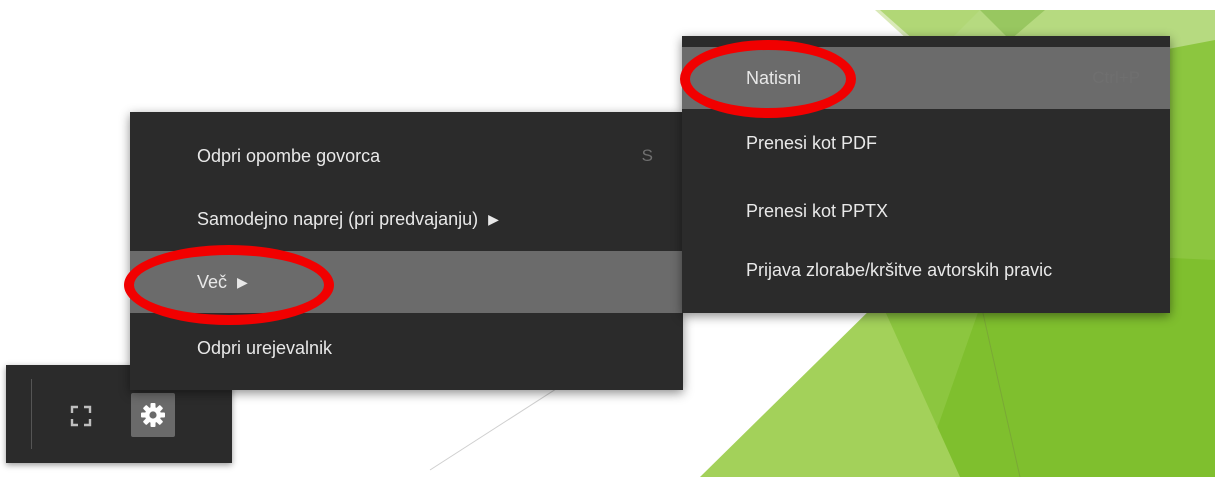  Describe the element at coordinates (493, 218) in the screenshot. I see `submenu-arrow-icon: ▶` at that location.